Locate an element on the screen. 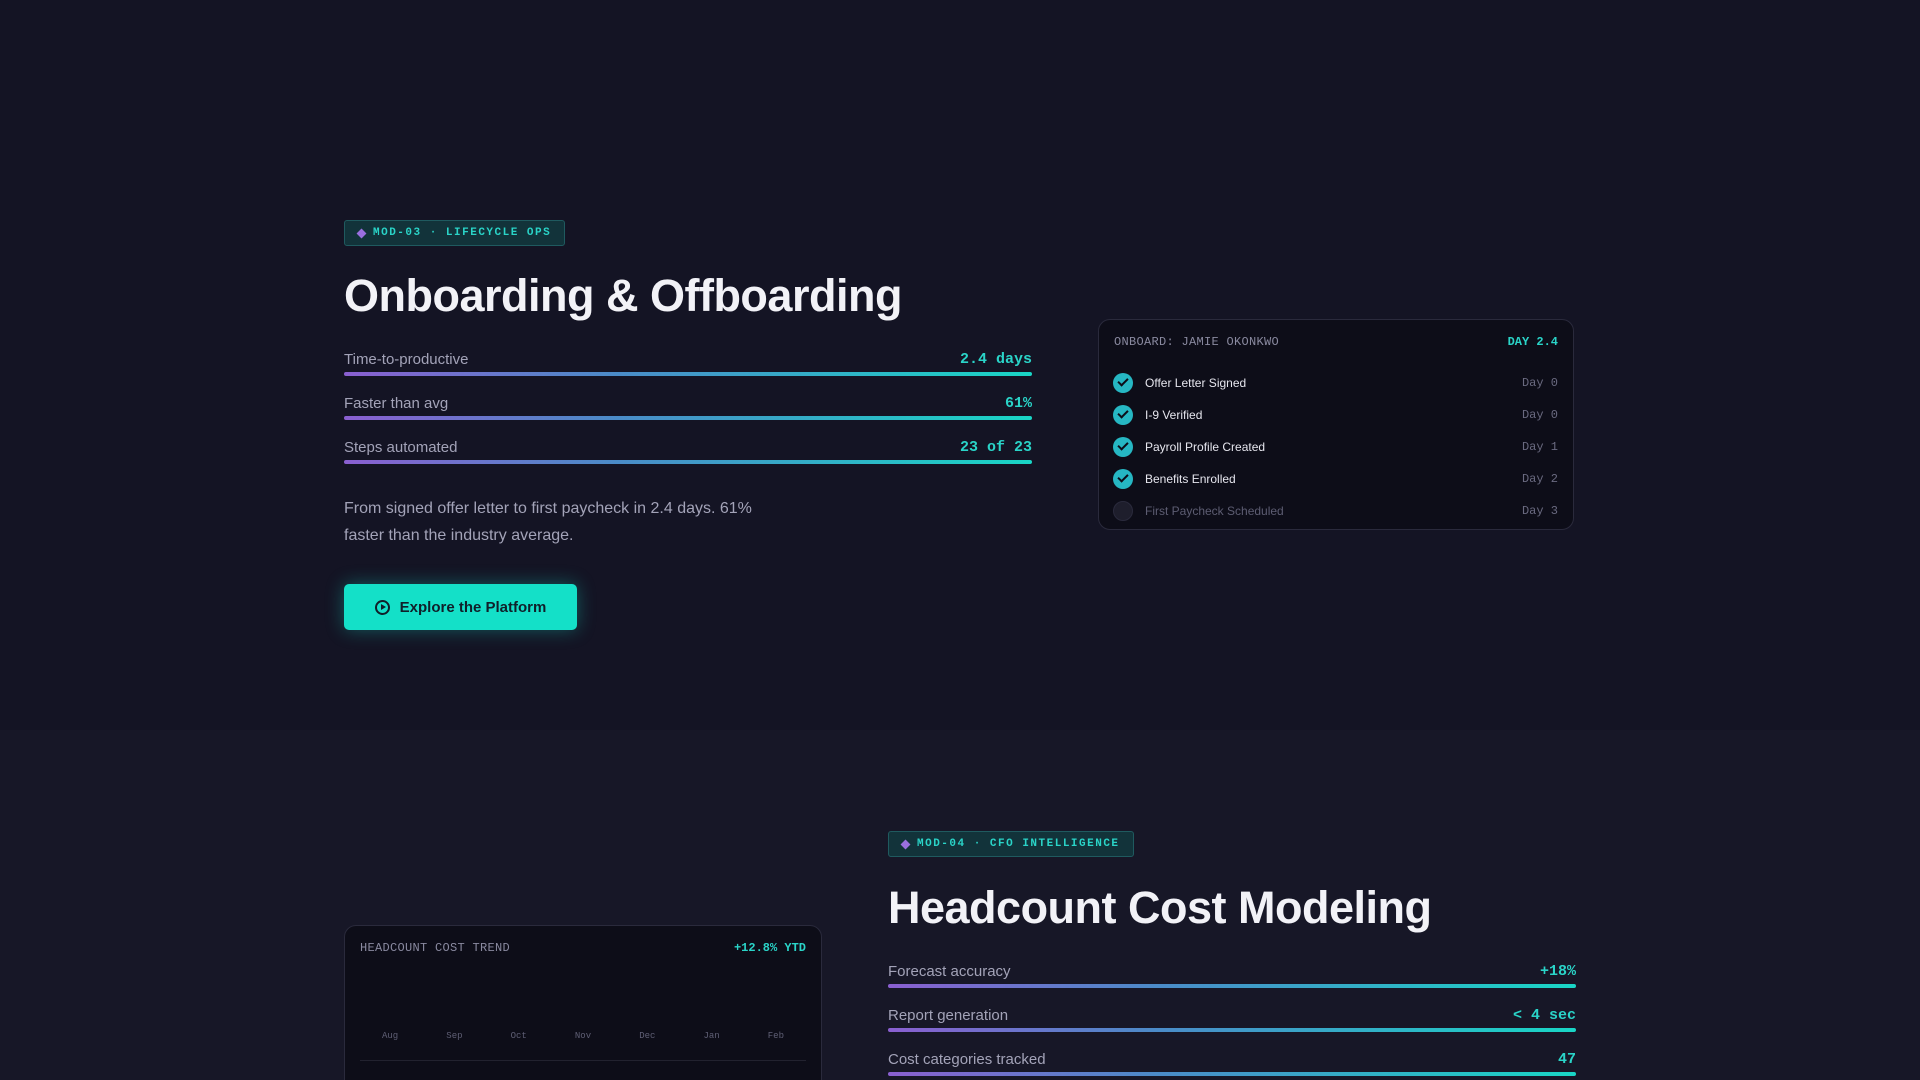 This screenshot has width=1920, height=1080. metric-label: Steps automated is located at coordinates (401, 447).